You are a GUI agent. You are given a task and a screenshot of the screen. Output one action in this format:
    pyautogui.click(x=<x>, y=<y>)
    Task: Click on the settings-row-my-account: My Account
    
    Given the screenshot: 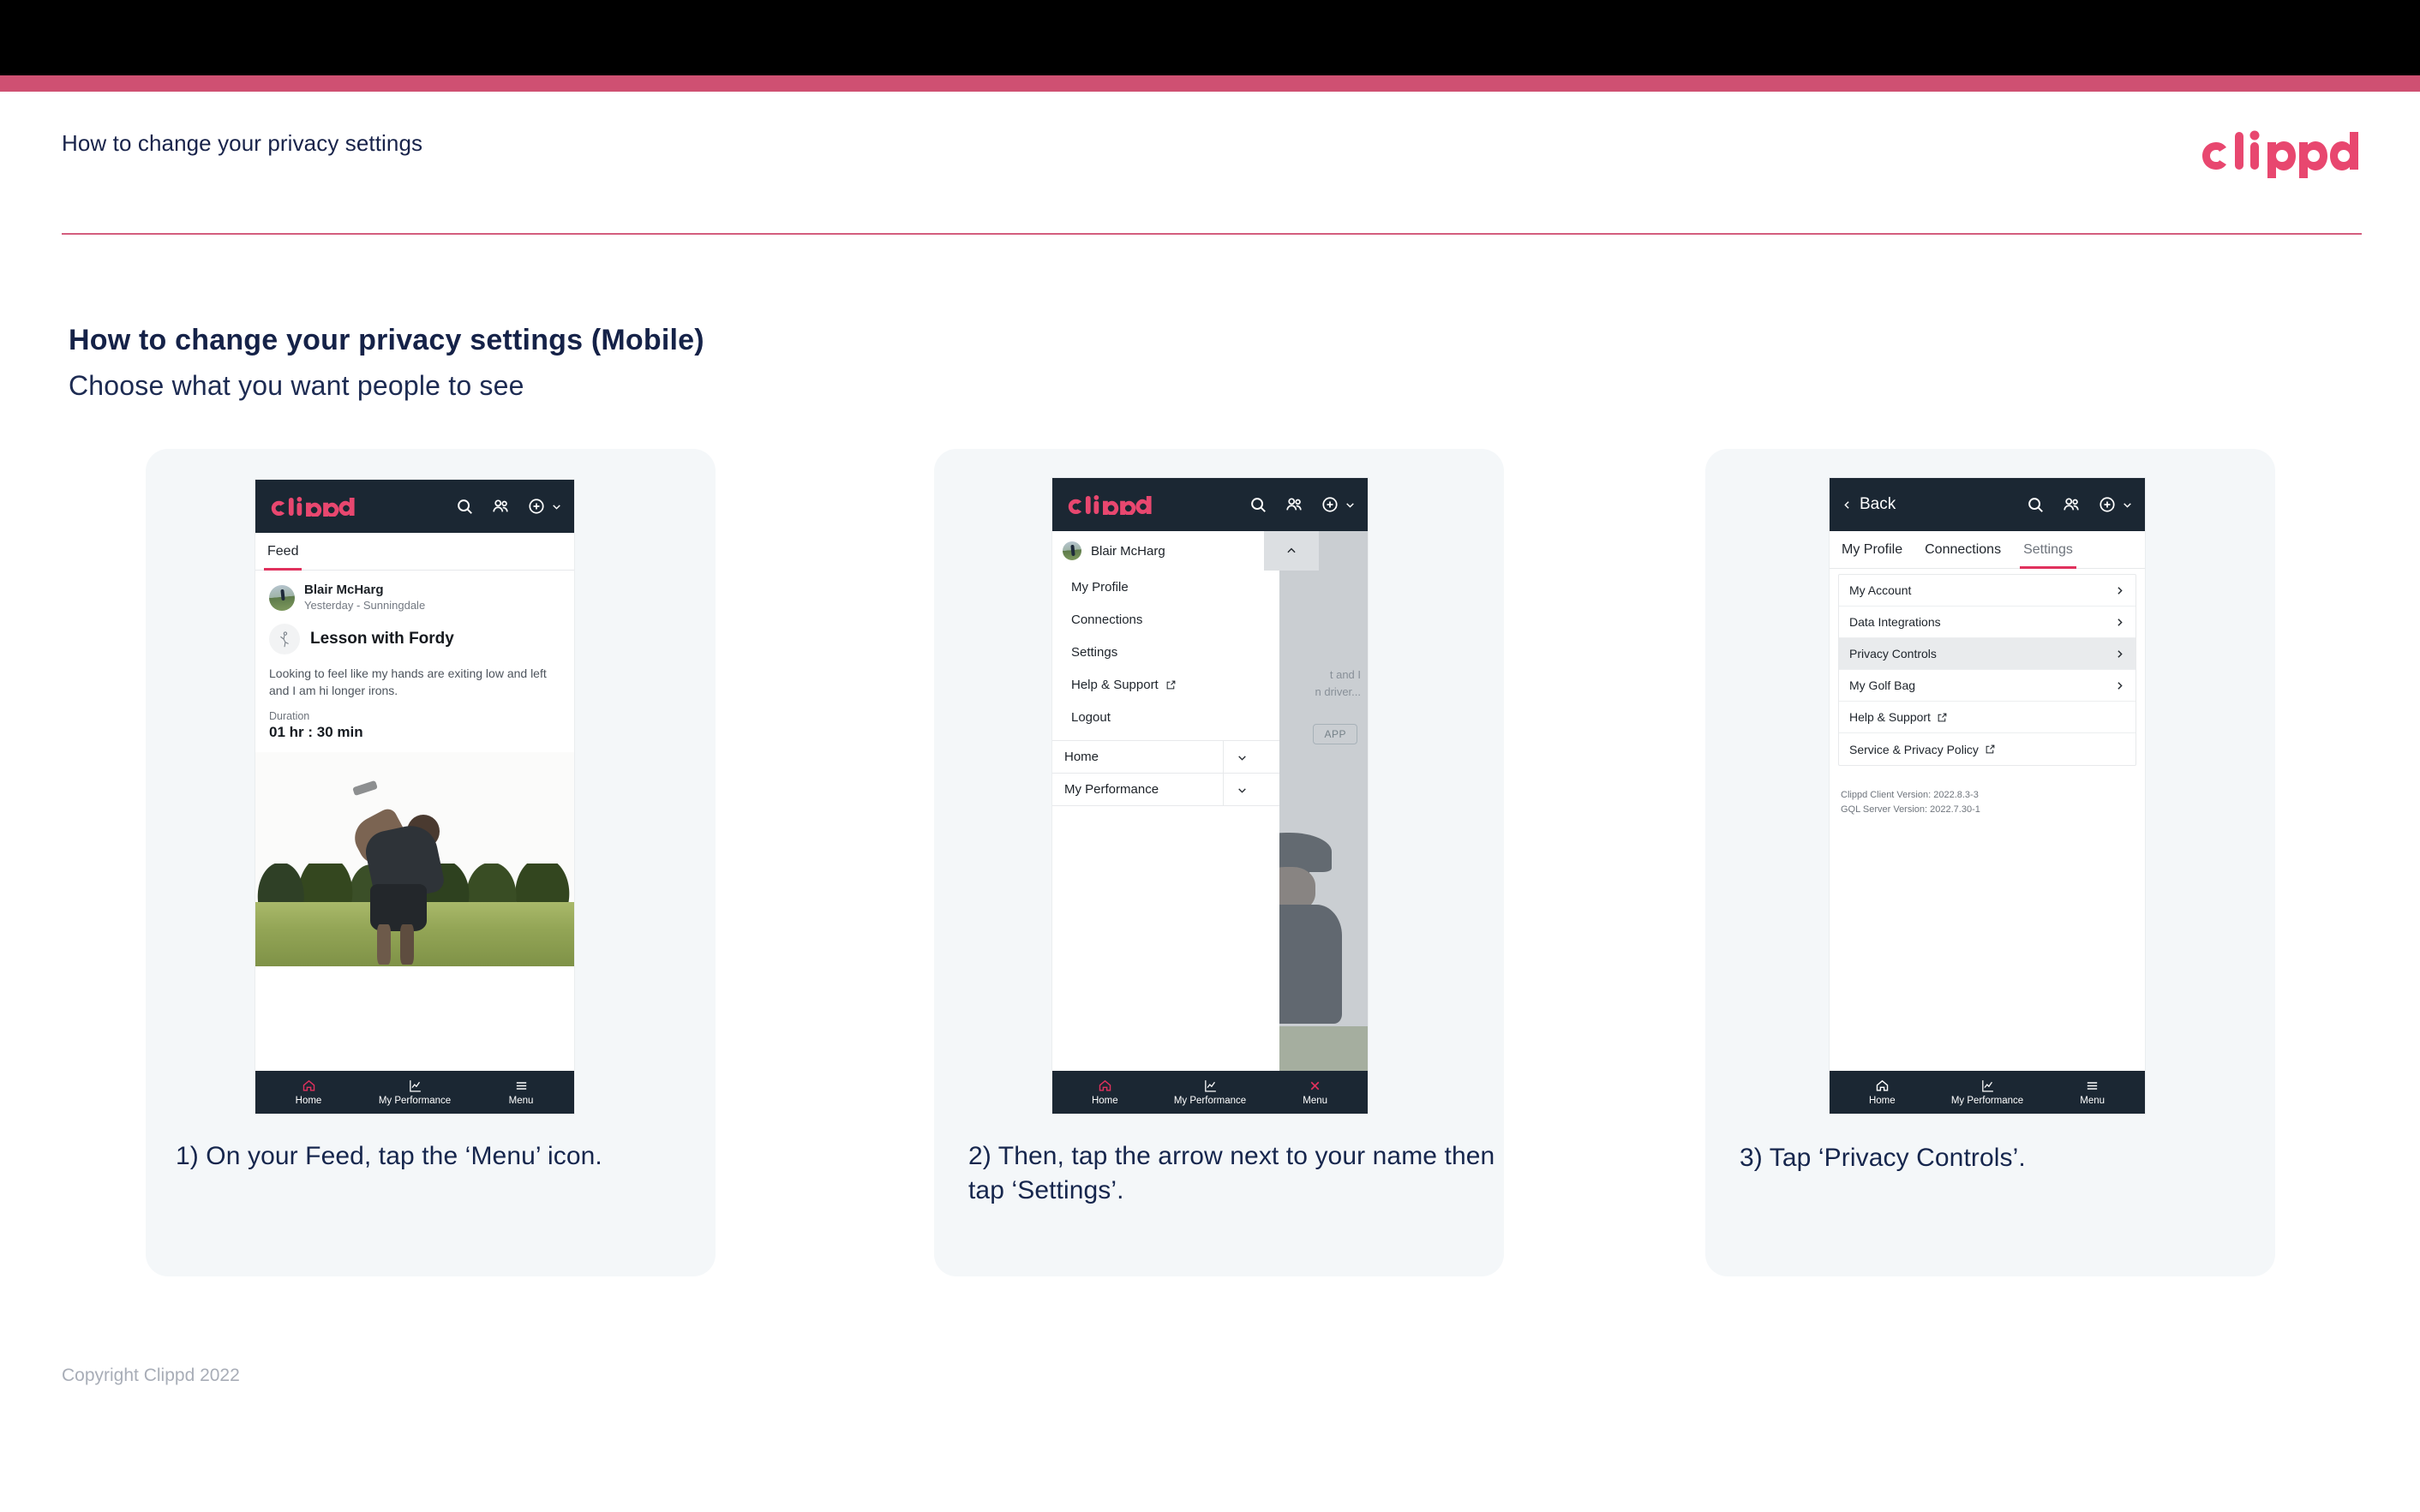 What is the action you would take?
    pyautogui.click(x=1987, y=591)
    